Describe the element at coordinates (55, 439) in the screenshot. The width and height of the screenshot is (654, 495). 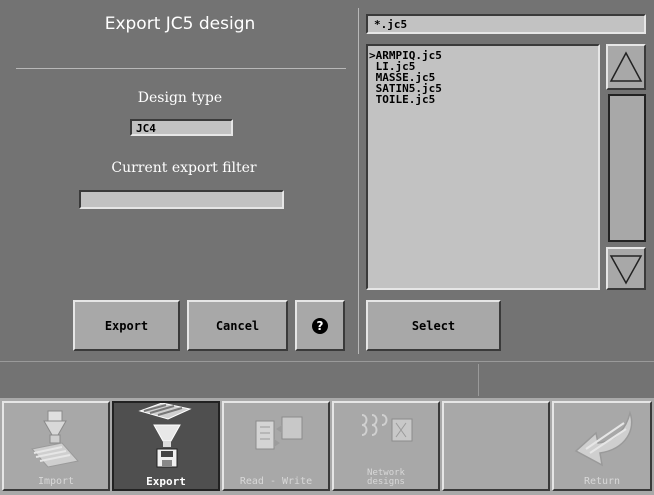
I see `import-icon` at that location.